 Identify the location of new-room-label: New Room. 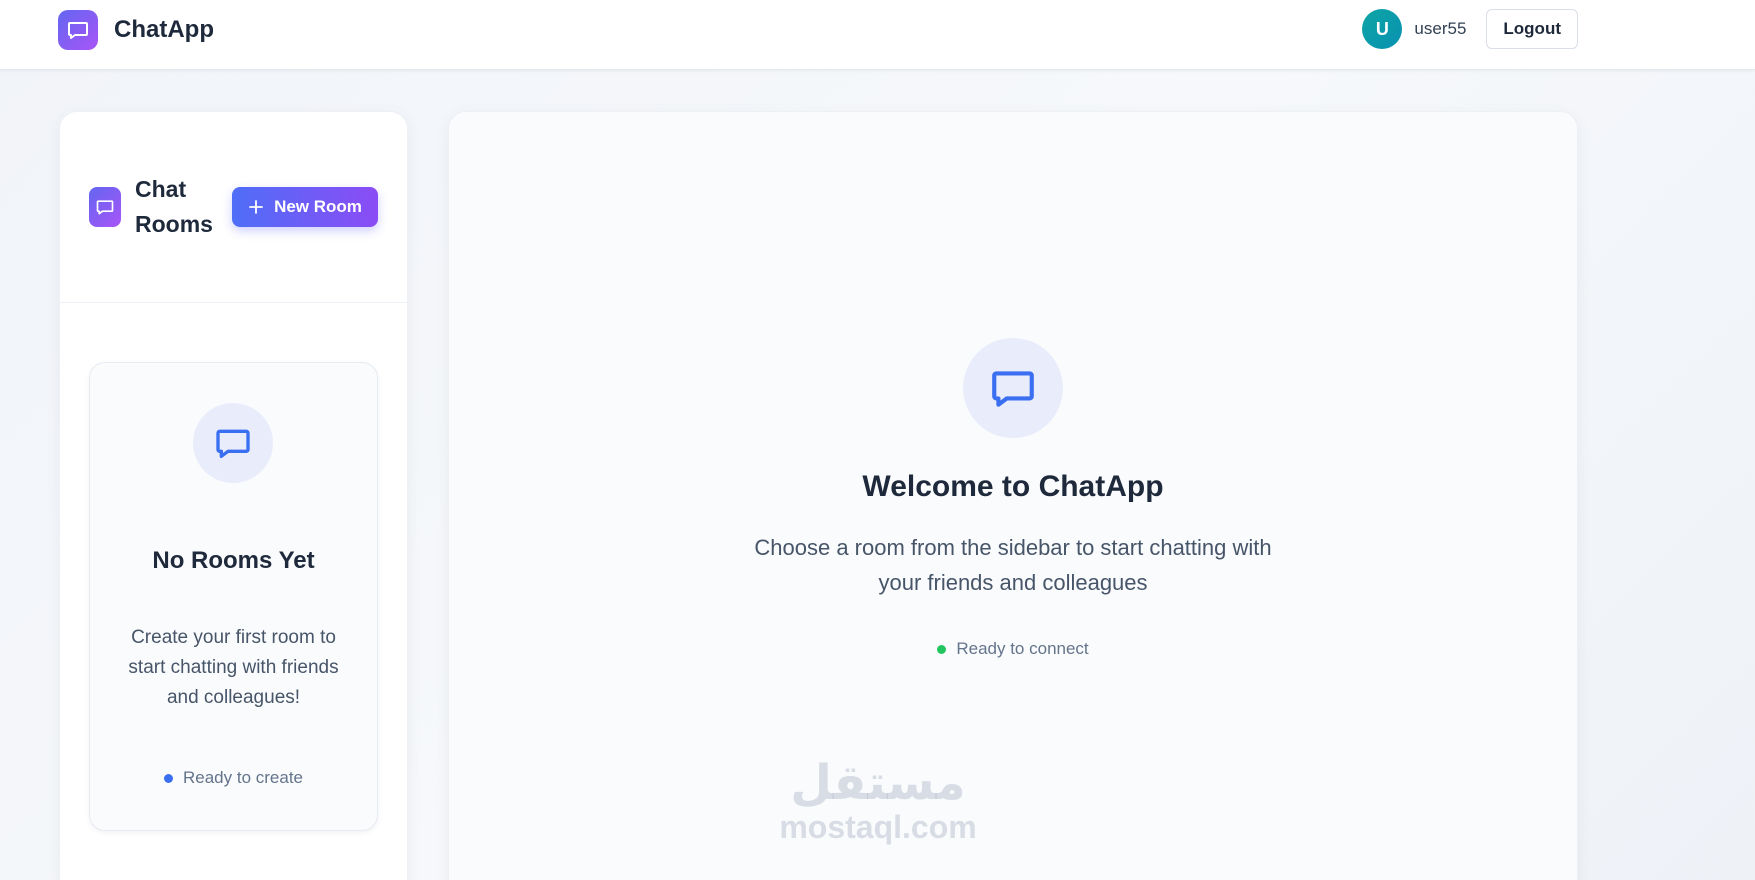
(318, 206).